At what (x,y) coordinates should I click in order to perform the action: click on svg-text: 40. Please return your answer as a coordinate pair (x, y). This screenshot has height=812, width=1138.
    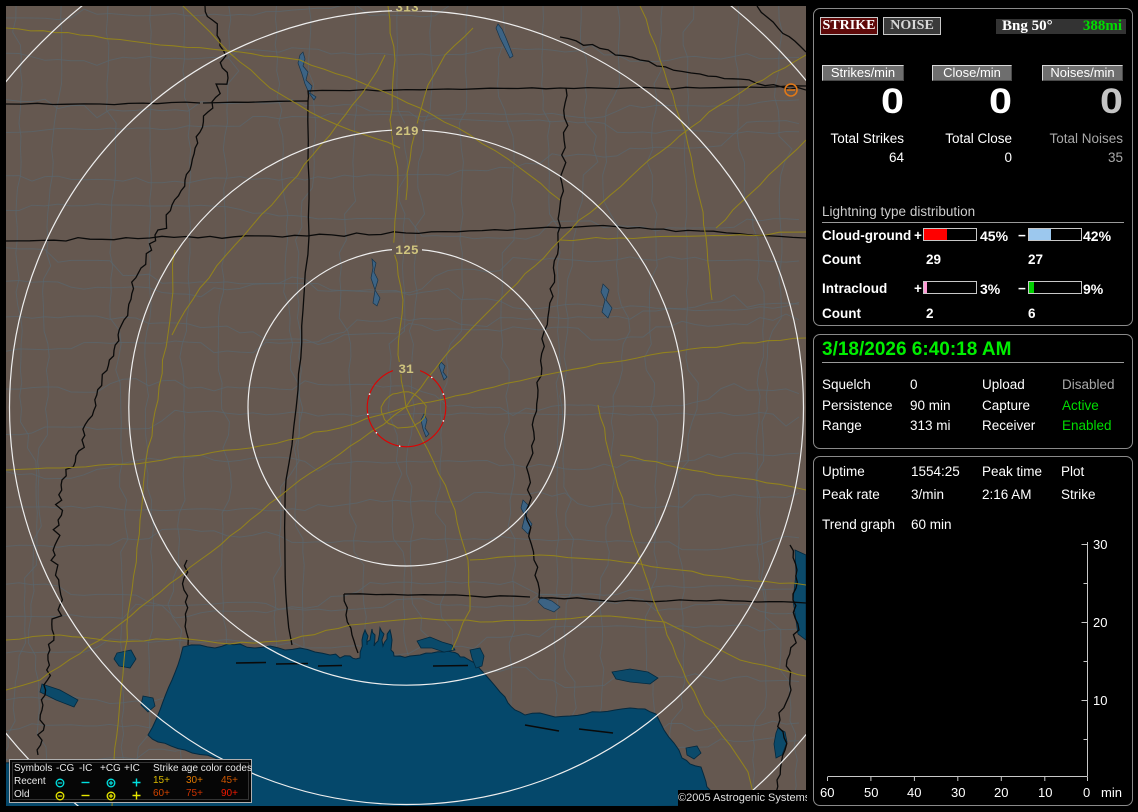
    Looking at the image, I should click on (914, 792).